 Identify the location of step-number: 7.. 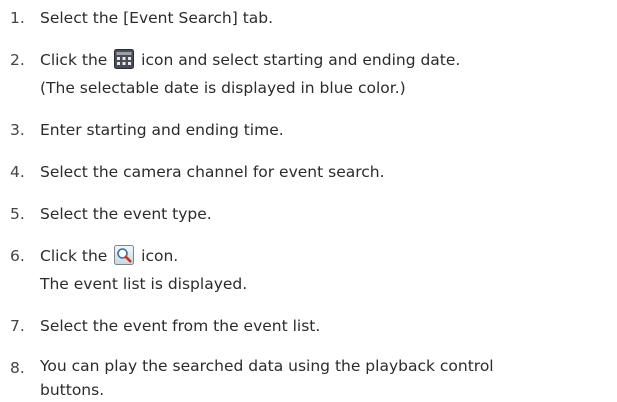
(17, 326).